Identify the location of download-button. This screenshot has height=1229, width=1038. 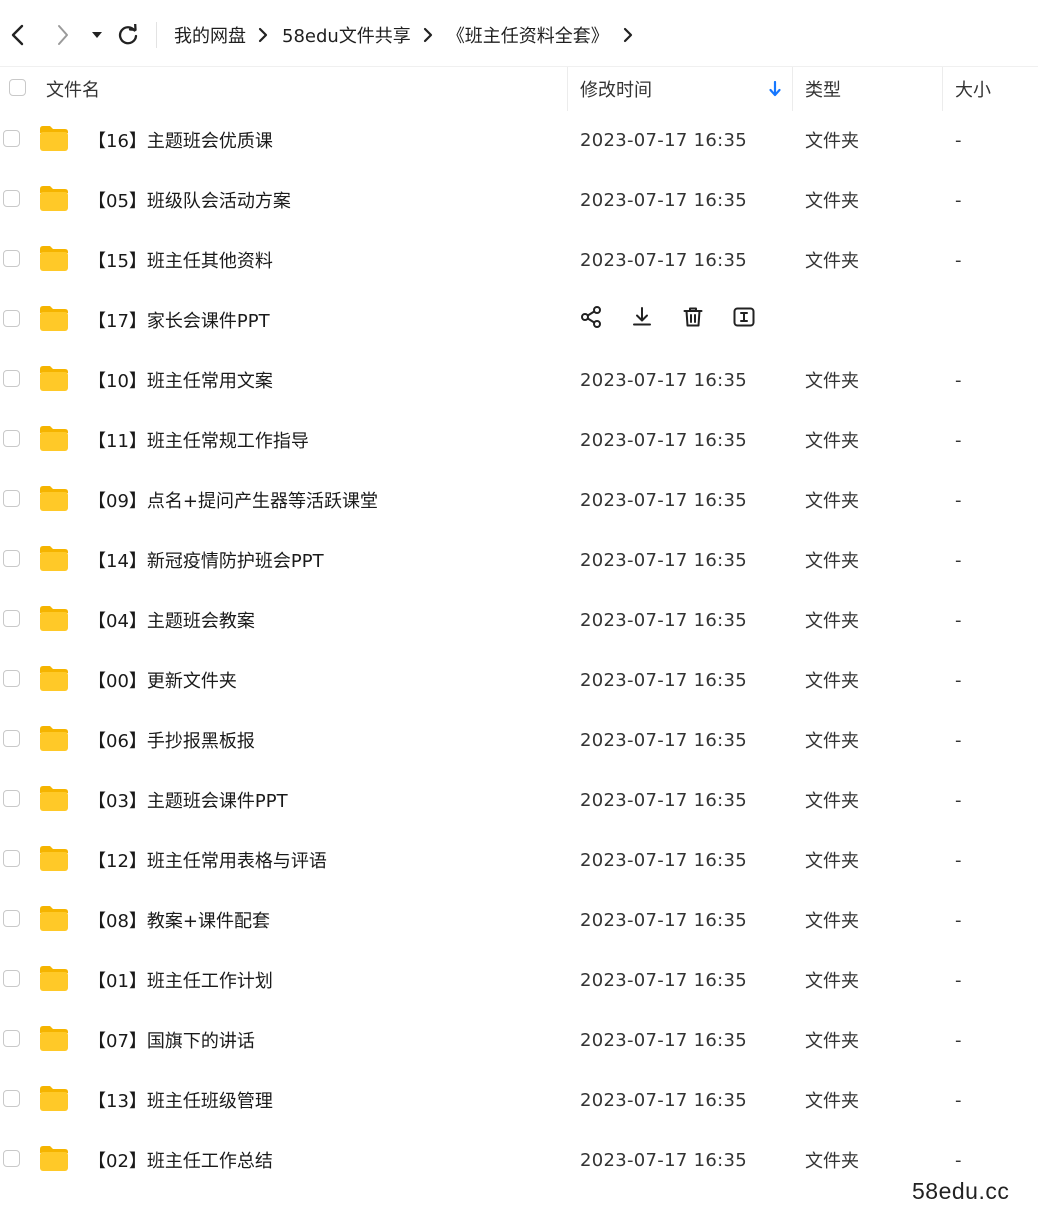
(642, 319).